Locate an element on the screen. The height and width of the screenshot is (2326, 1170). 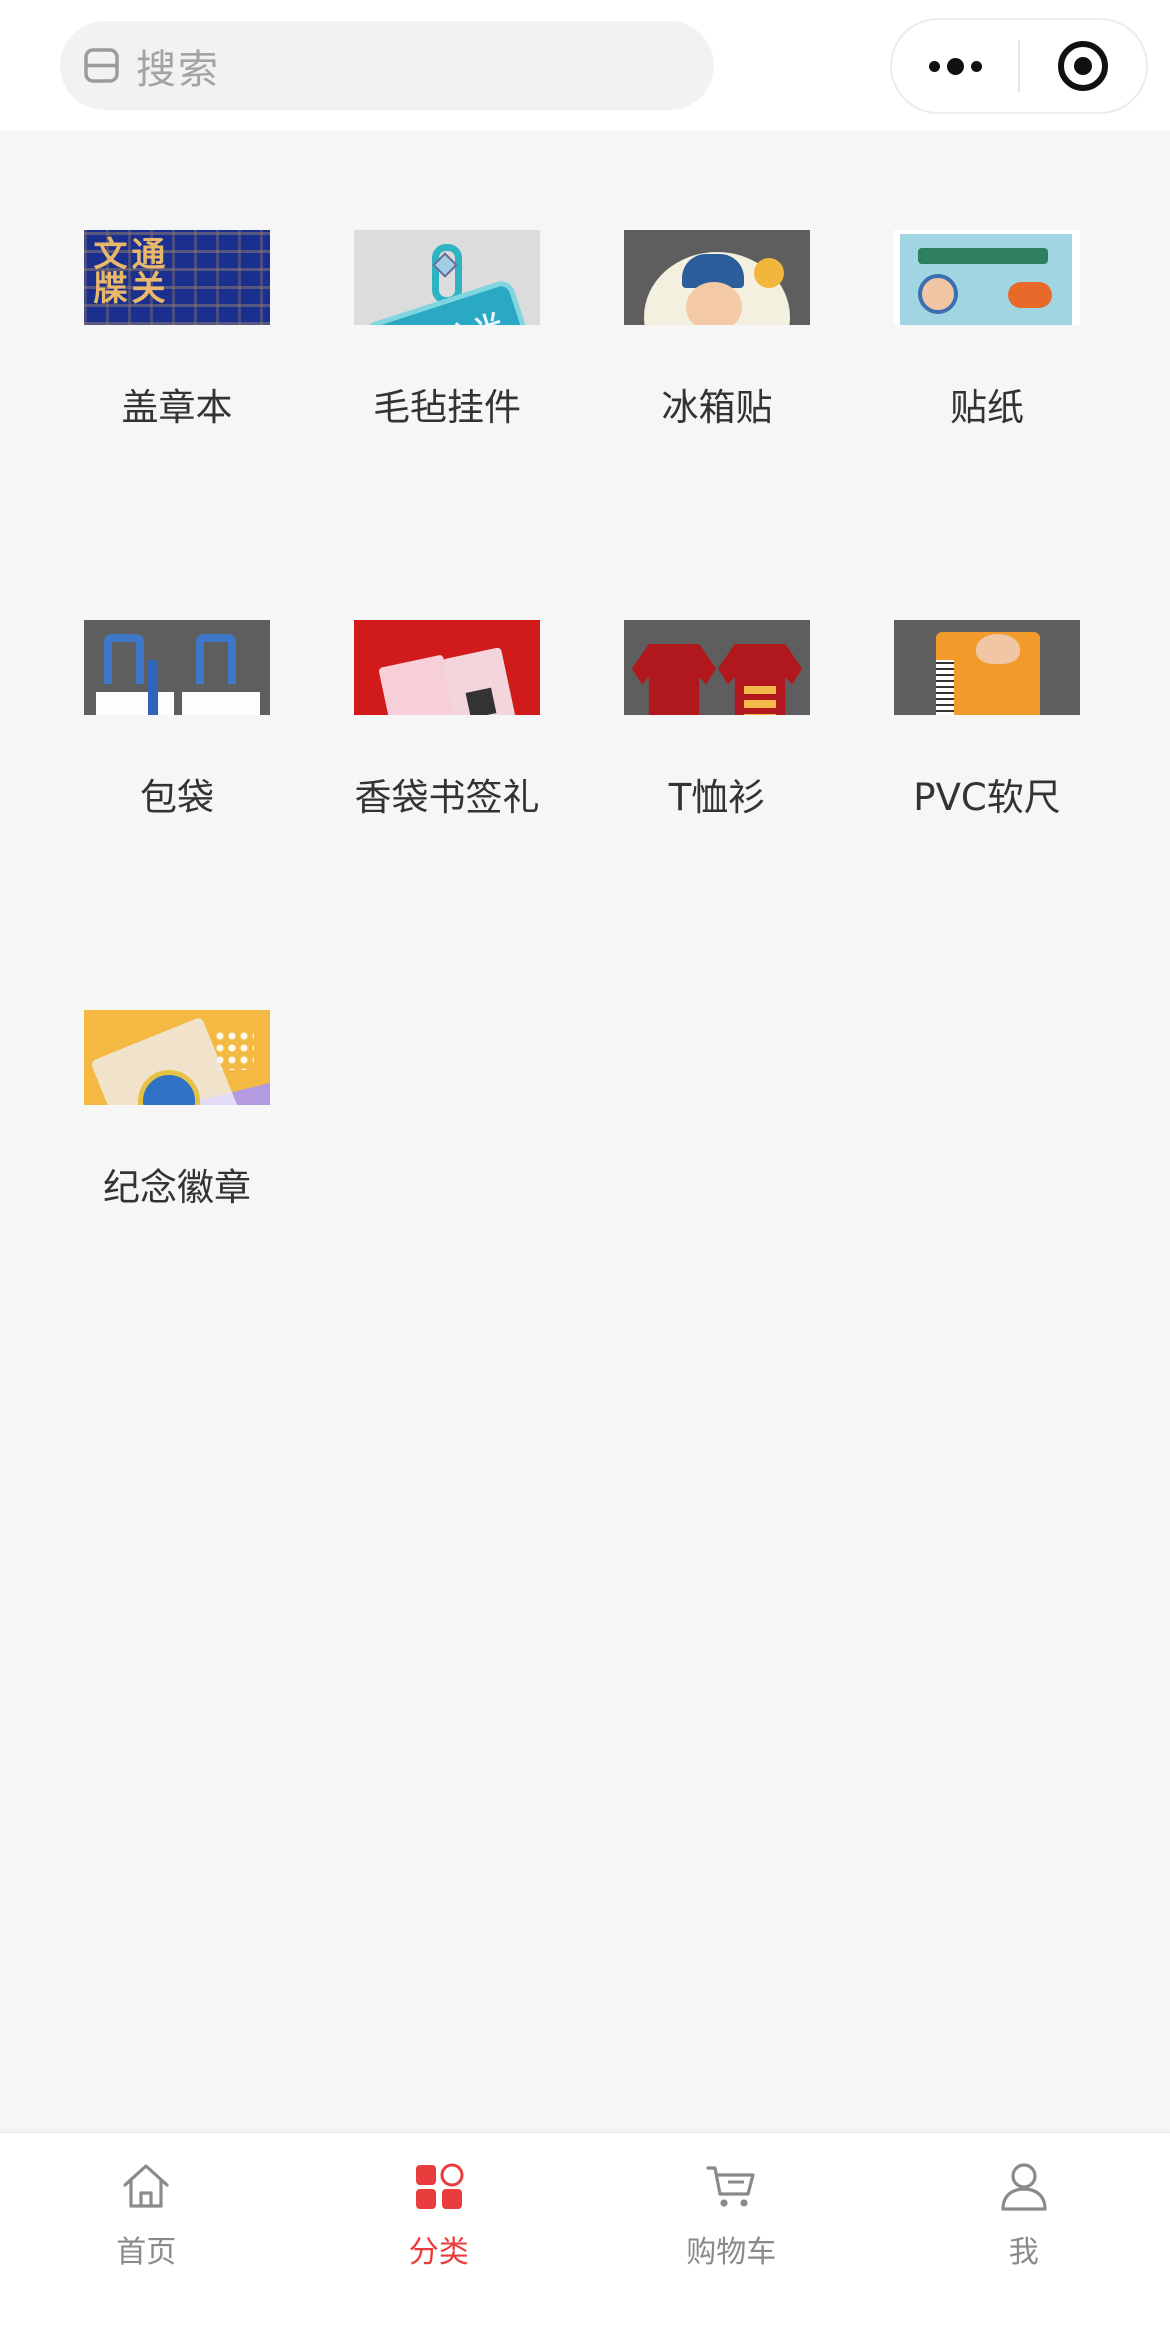
tab-me: 我 is located at coordinates (1024, 2229).